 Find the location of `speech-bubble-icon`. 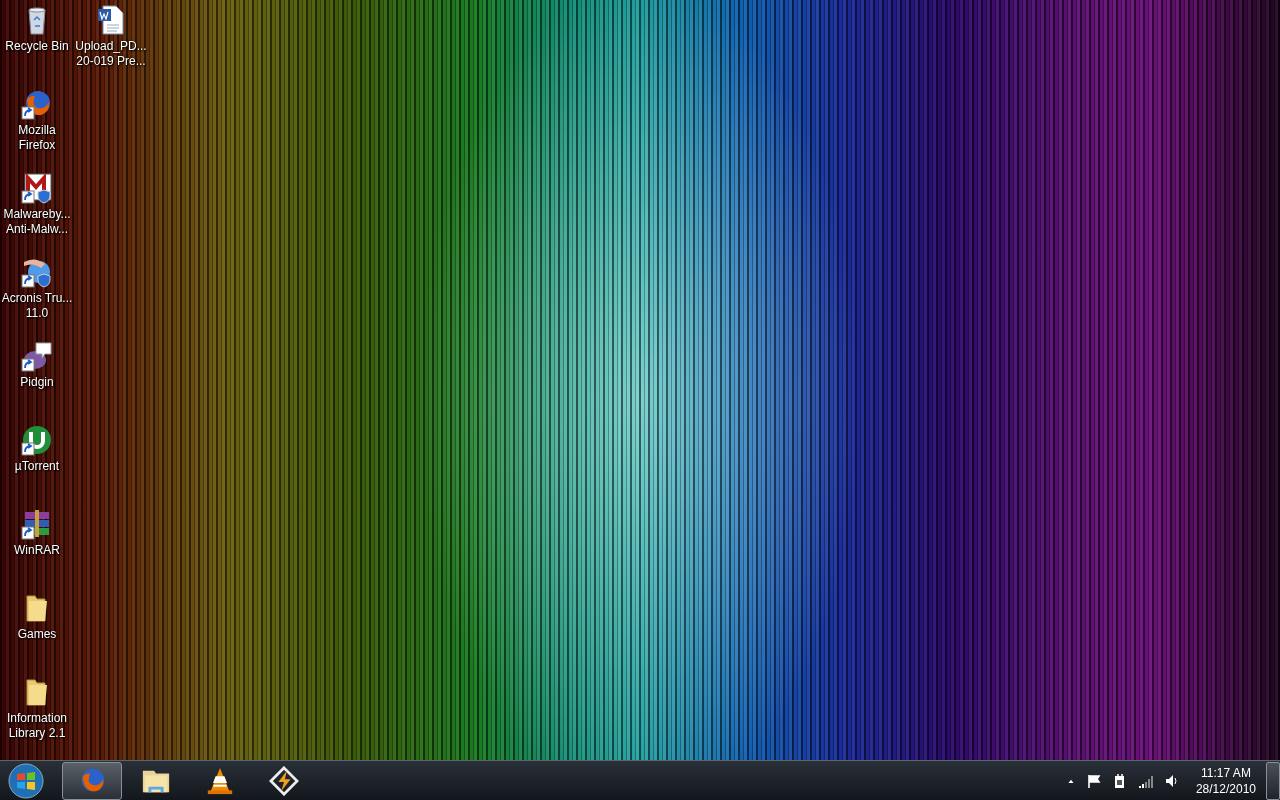

speech-bubble-icon is located at coordinates (37, 356).